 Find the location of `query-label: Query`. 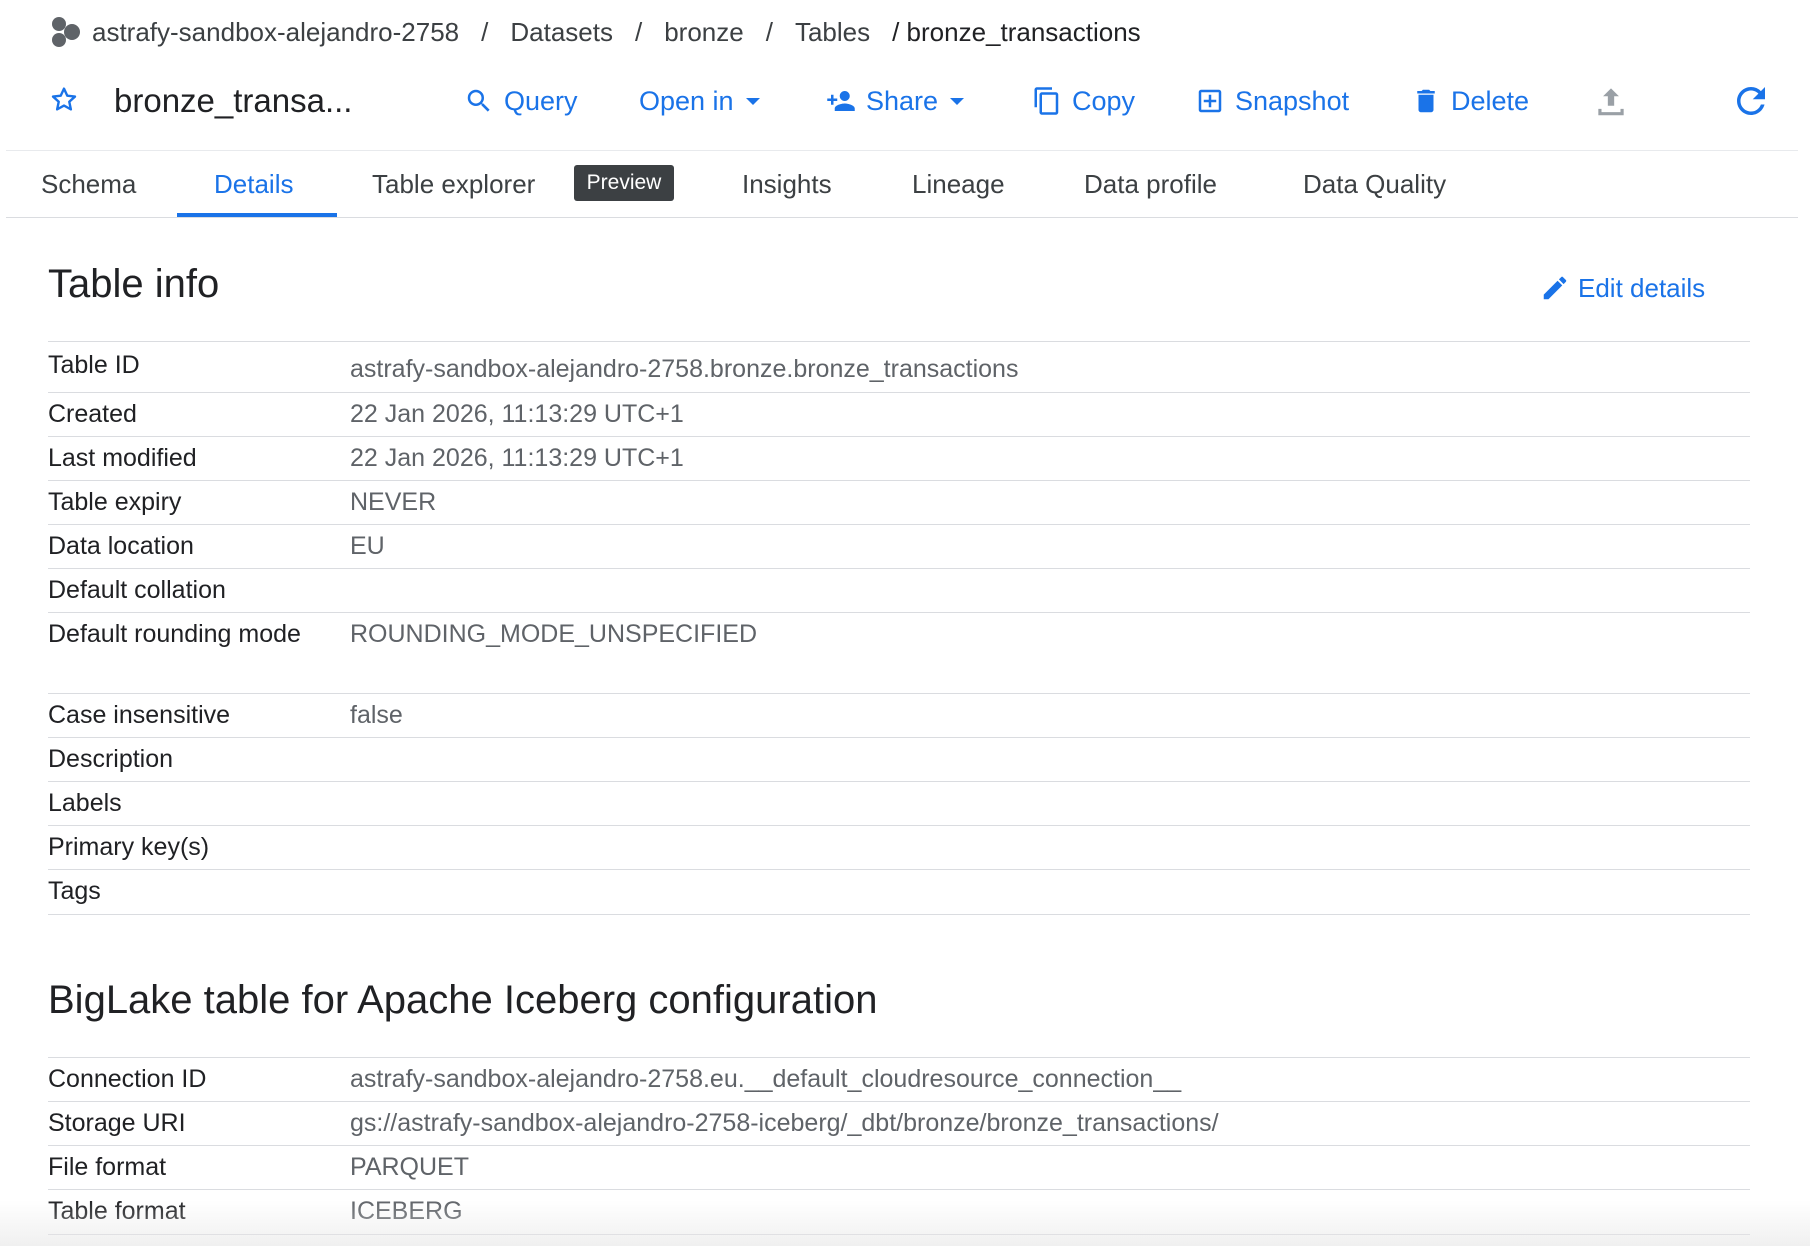

query-label: Query is located at coordinates (541, 100).